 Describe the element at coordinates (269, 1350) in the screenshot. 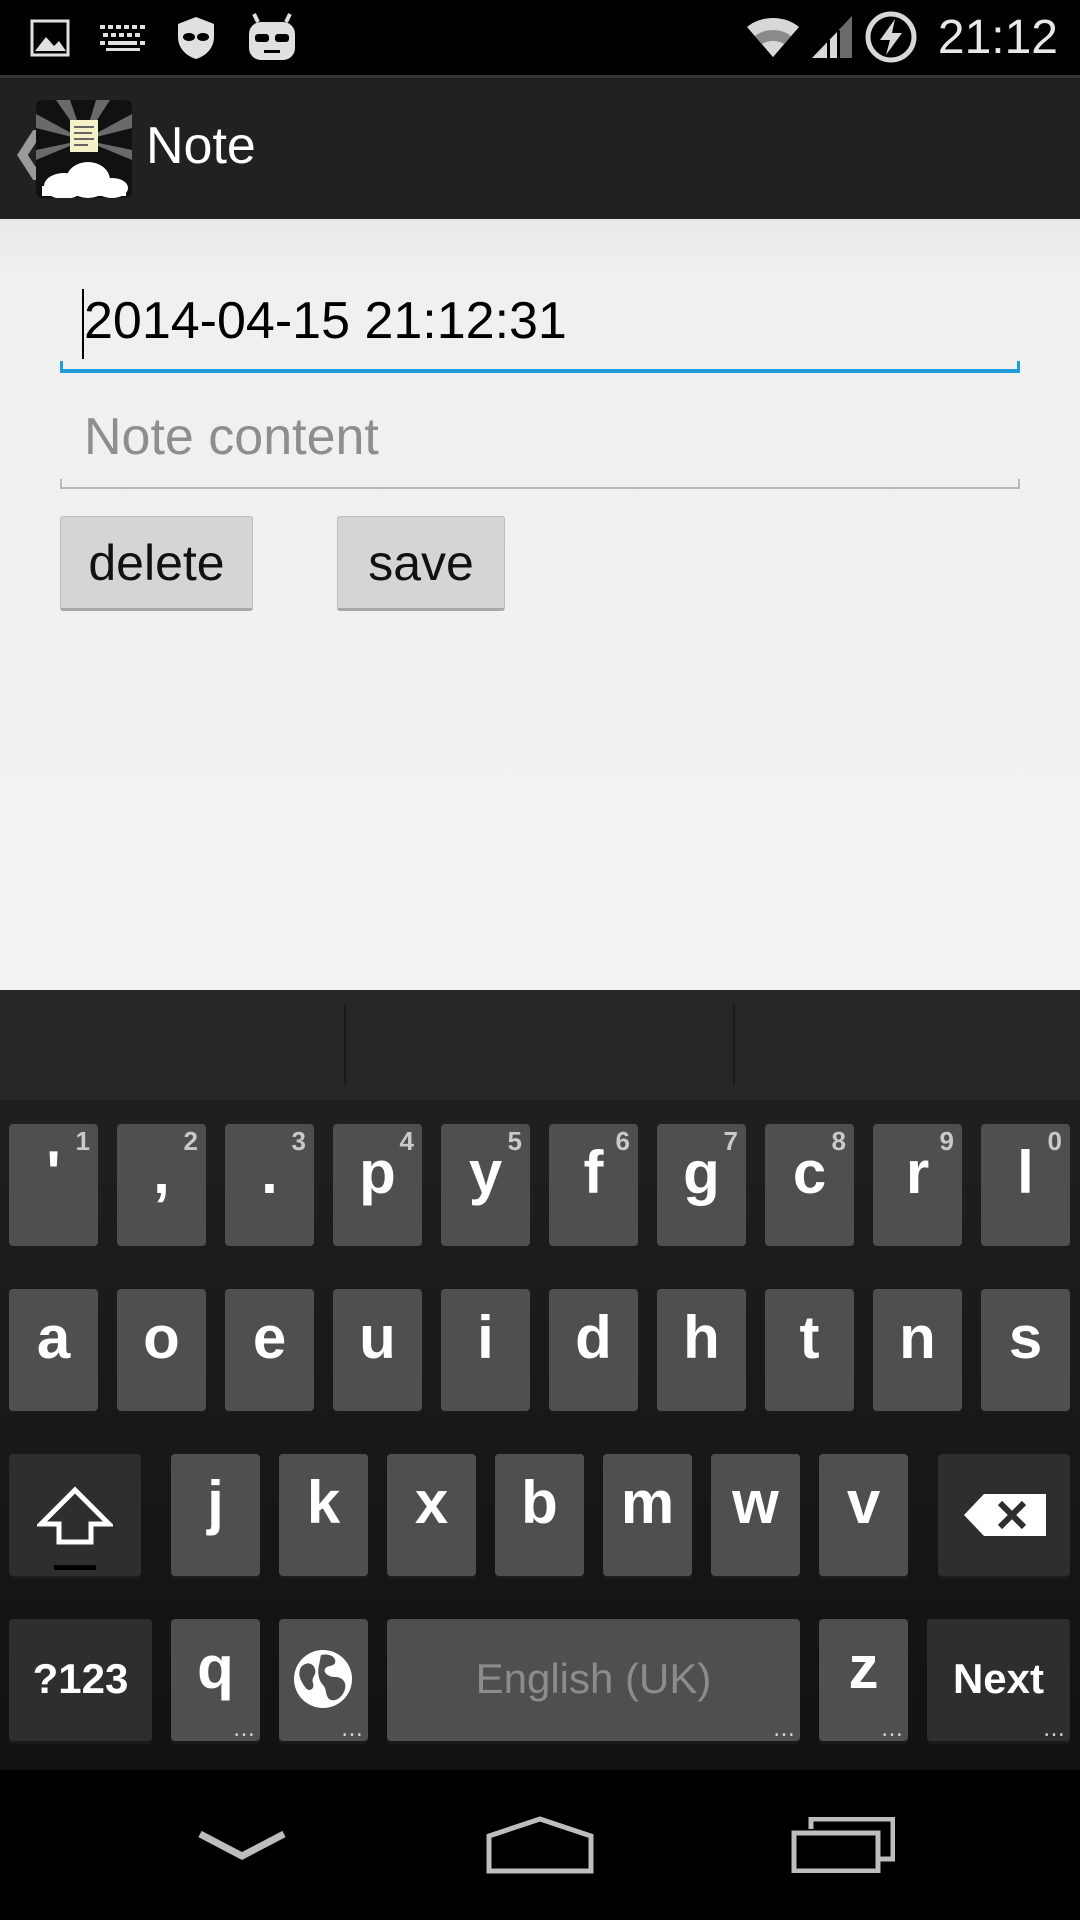

I see `key-e: e` at that location.